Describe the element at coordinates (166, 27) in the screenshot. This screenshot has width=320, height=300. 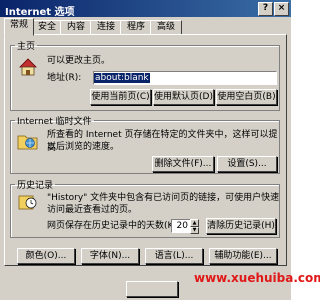
I see `tab-advanced: 高级` at that location.